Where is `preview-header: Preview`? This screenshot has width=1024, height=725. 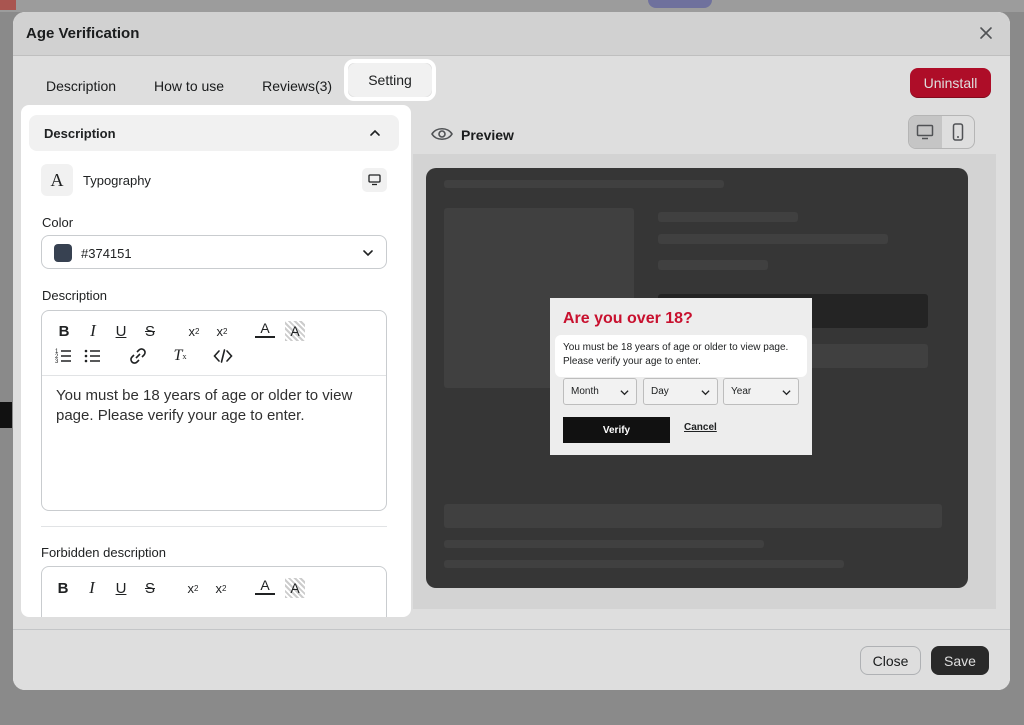 preview-header: Preview is located at coordinates (709, 138).